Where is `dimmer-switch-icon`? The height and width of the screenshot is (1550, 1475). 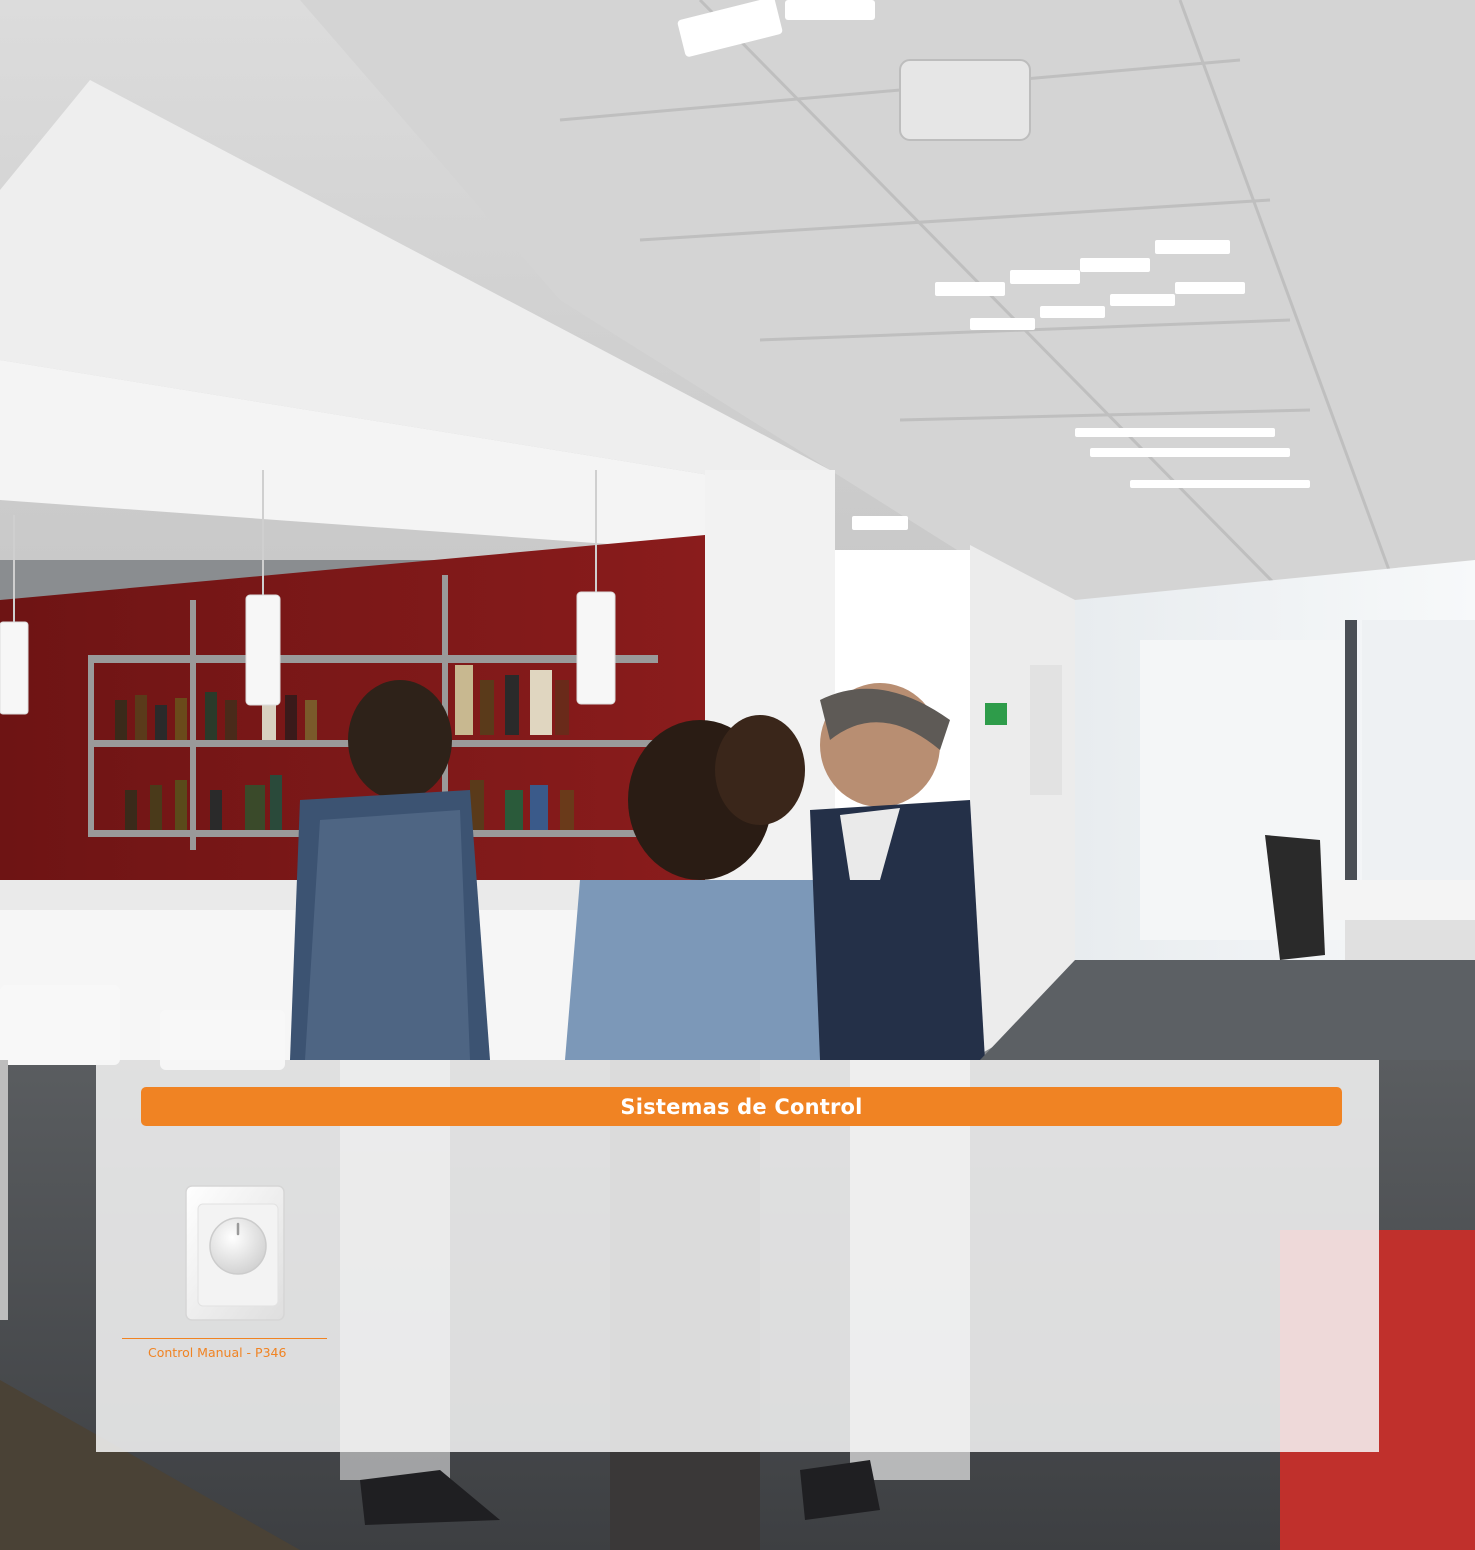
dimmer-switch-icon is located at coordinates (235, 1253).